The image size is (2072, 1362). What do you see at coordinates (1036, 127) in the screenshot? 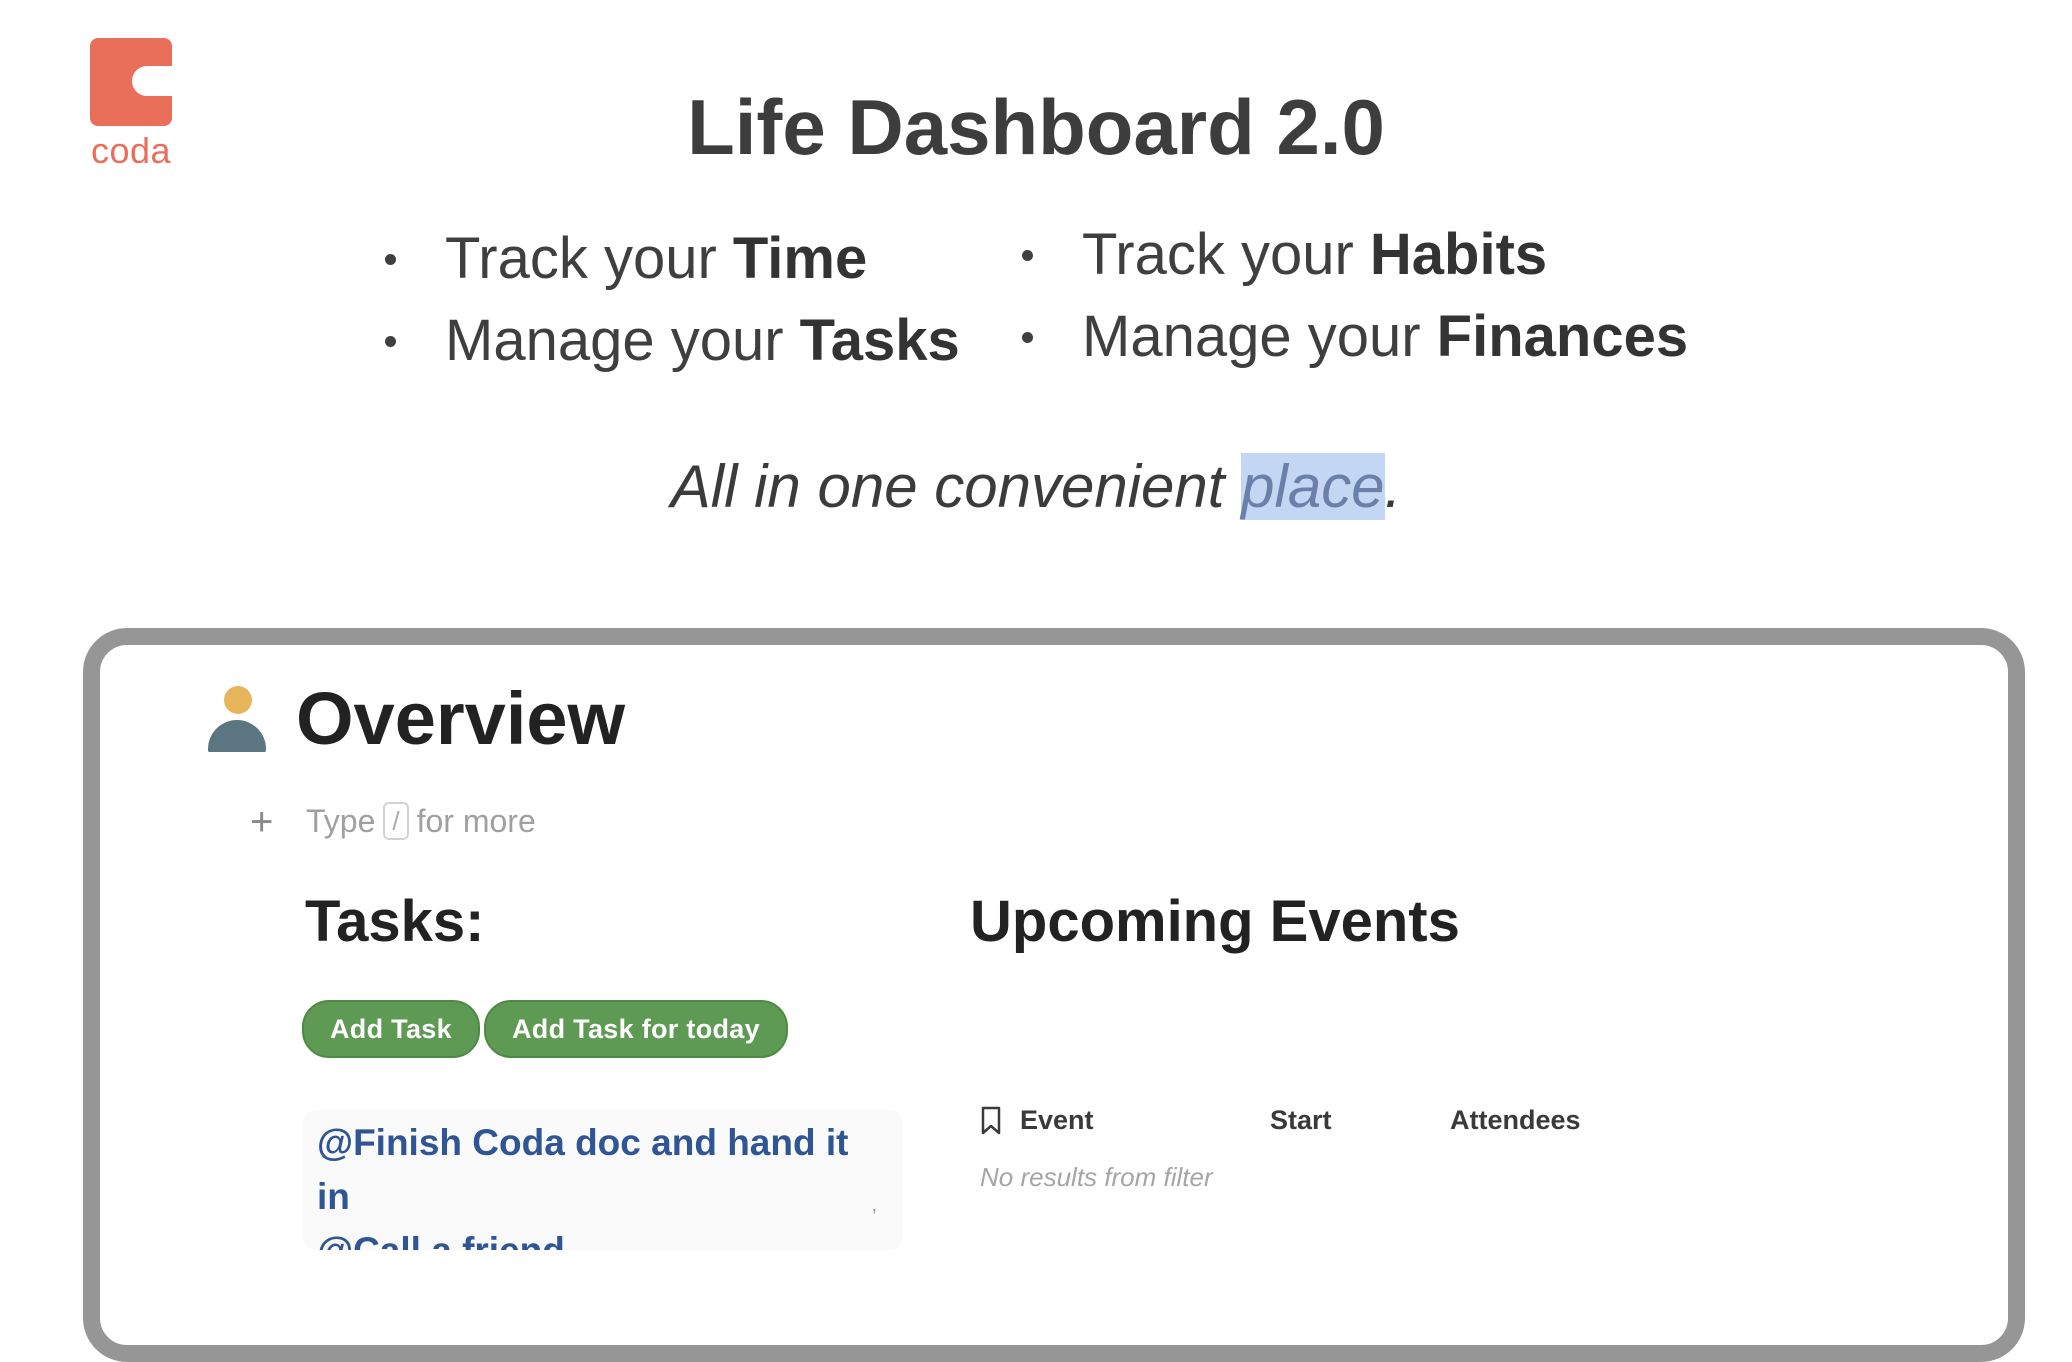
I see `page-title: Life Dashboard 2.0` at bounding box center [1036, 127].